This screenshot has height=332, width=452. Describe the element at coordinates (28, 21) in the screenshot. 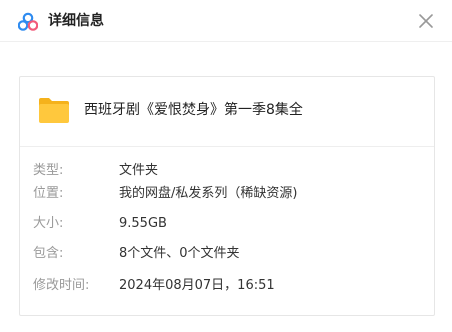

I see `cloud-logo-icon` at that location.